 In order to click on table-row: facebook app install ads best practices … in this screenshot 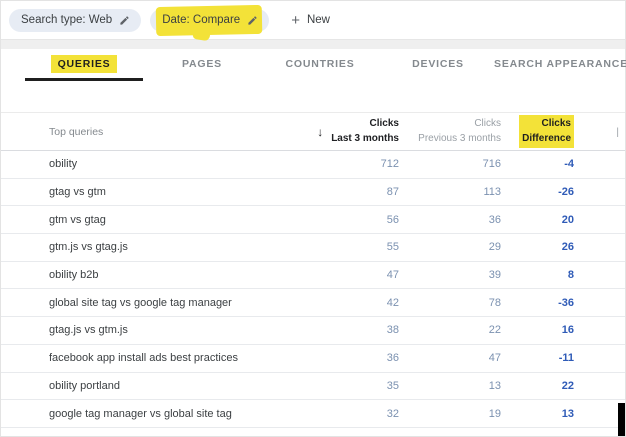, I will do `click(313, 359)`.